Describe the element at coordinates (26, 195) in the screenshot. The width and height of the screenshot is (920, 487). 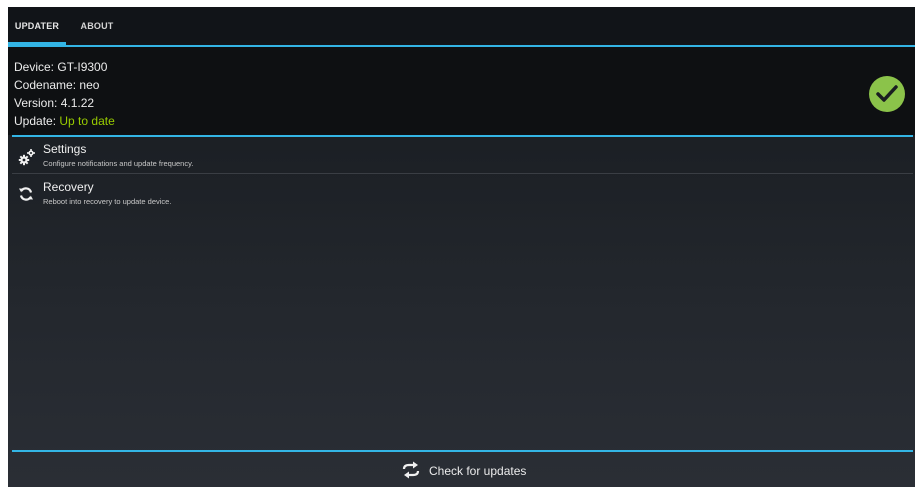
I see `refresh-icon` at that location.